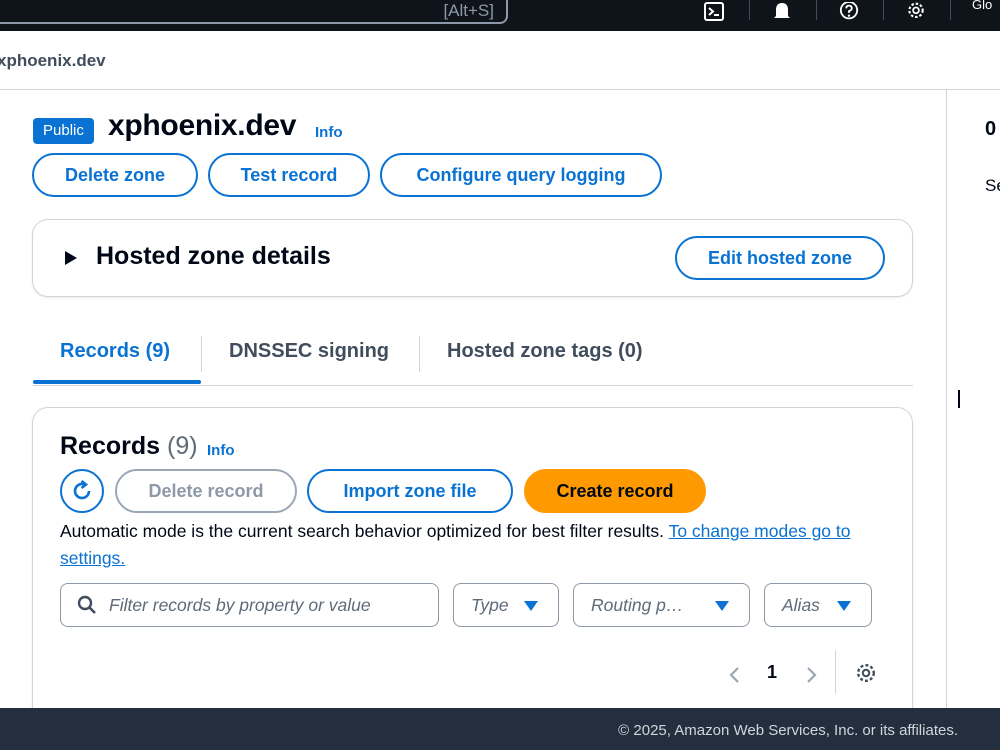  I want to click on tab-records: Records (9), so click(115, 351).